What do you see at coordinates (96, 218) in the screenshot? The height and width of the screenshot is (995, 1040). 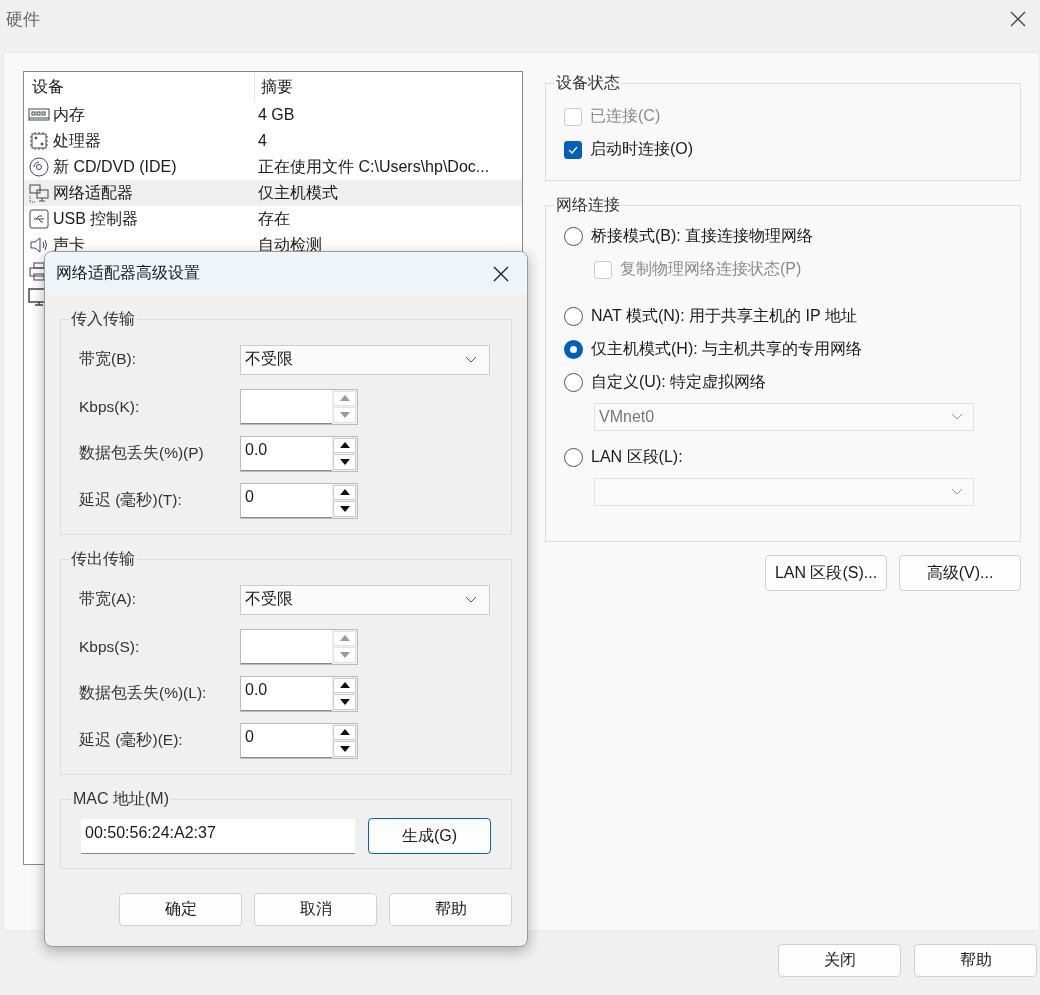 I see `device-name: USB 控制器` at bounding box center [96, 218].